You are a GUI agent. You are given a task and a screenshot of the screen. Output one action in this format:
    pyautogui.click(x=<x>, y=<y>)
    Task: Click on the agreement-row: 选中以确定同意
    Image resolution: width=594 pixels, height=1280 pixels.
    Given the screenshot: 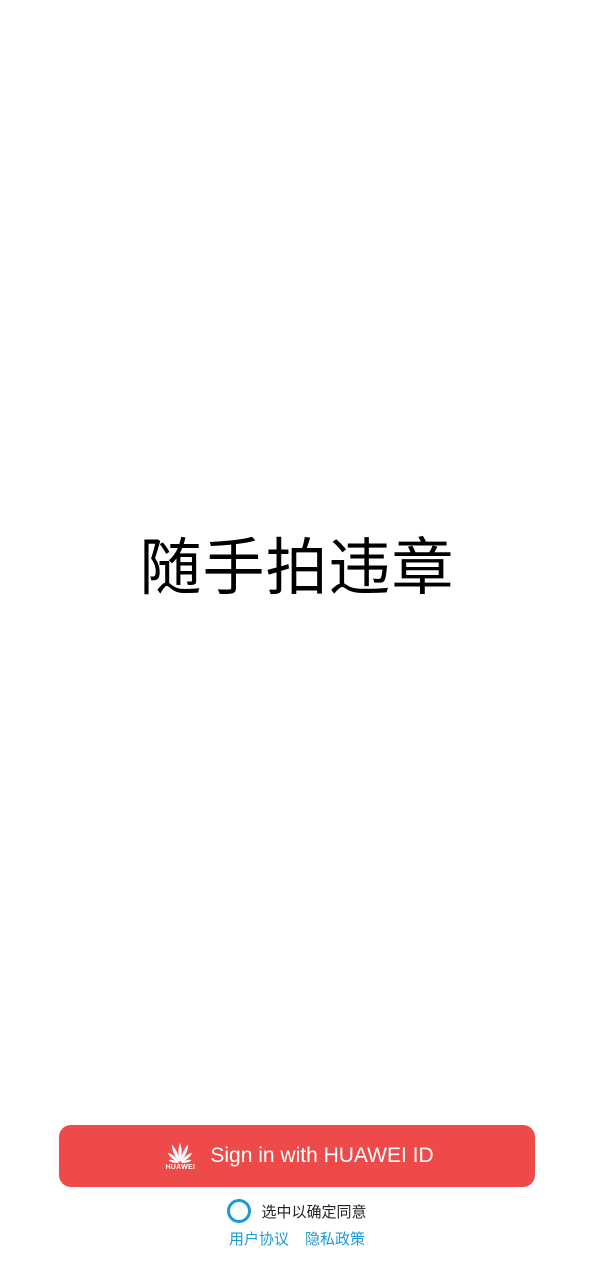 What is the action you would take?
    pyautogui.click(x=297, y=1211)
    